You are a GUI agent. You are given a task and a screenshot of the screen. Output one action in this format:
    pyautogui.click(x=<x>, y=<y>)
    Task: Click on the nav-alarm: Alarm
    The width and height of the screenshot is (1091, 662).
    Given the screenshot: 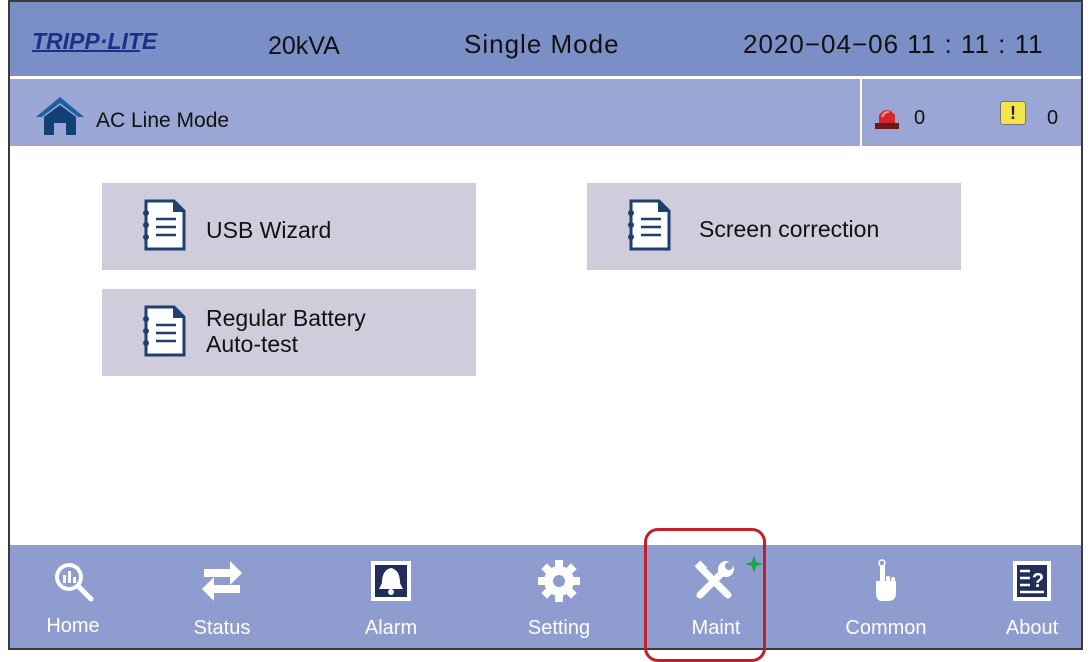 What is the action you would take?
    pyautogui.click(x=391, y=596)
    